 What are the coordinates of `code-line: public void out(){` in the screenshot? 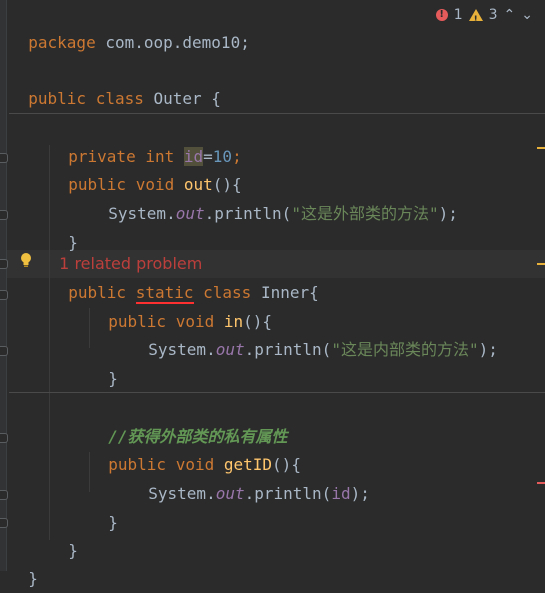 It's located at (145, 168).